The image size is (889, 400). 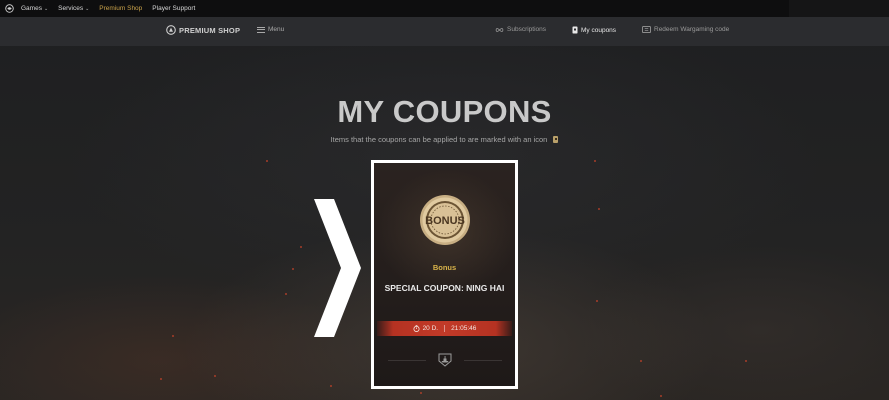 I want to click on timer-time: 21:05:46, so click(x=464, y=328).